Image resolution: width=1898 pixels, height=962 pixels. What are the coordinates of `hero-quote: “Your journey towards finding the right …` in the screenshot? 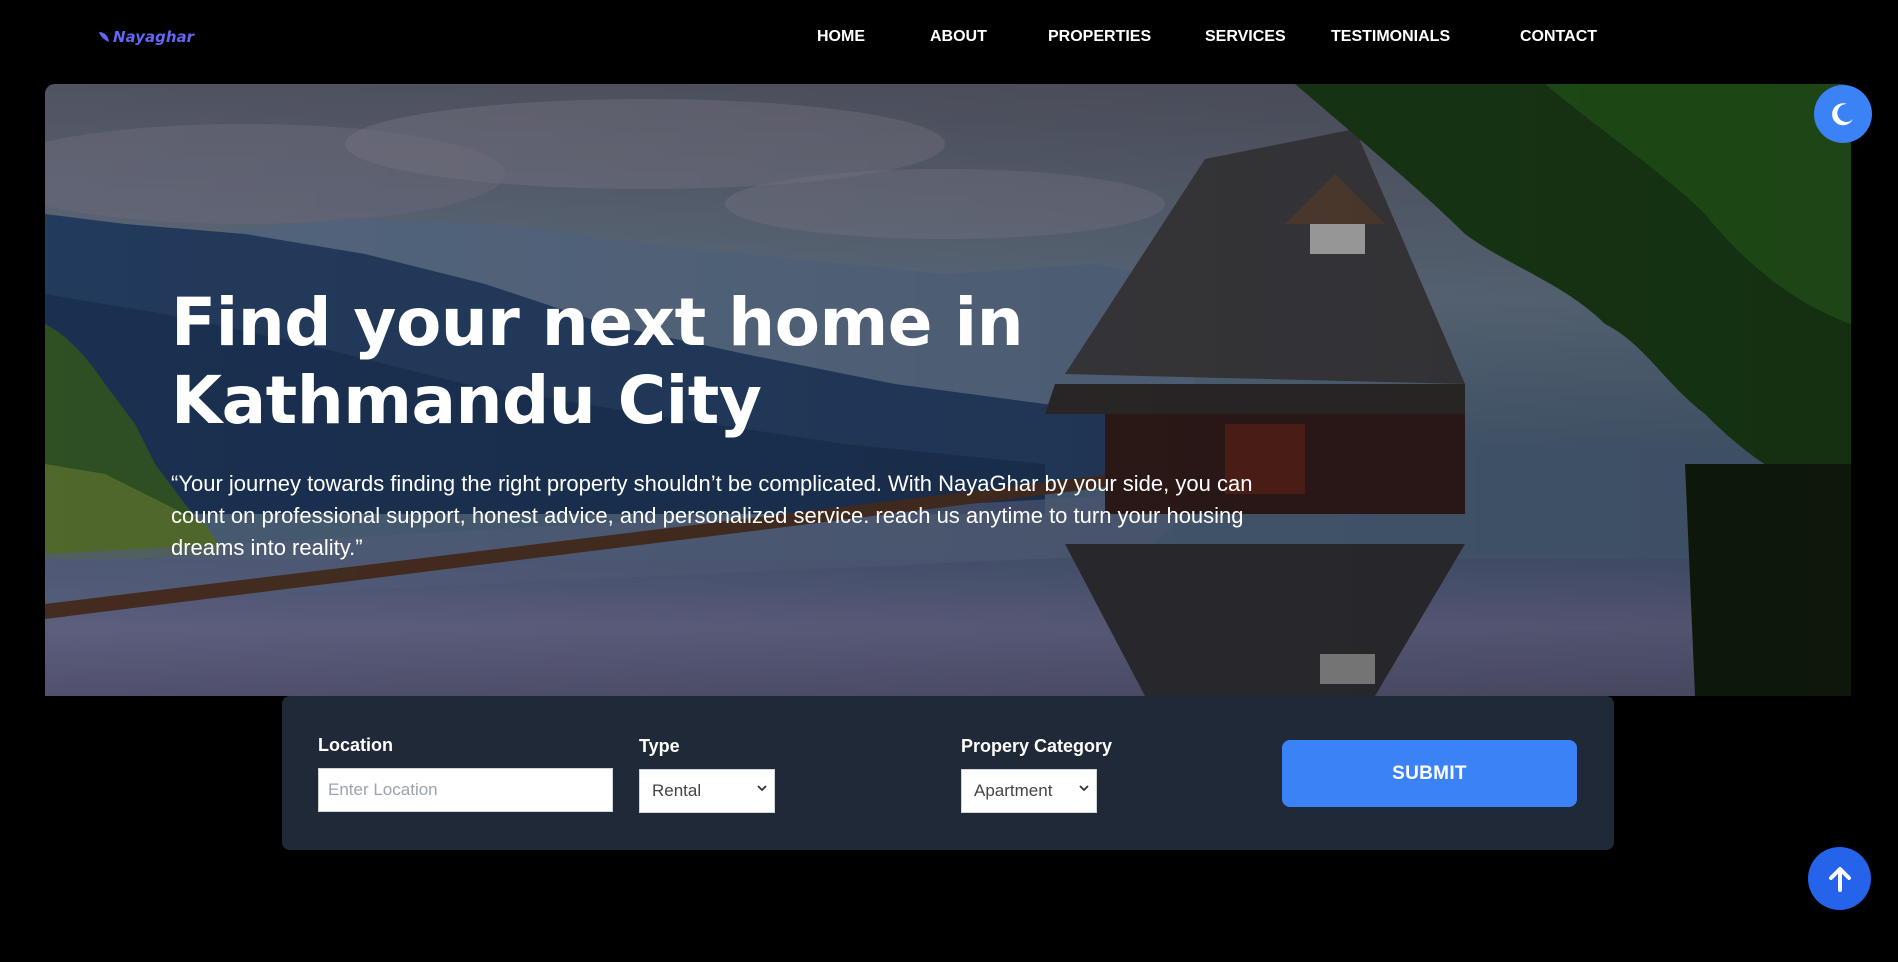 It's located at (712, 515).